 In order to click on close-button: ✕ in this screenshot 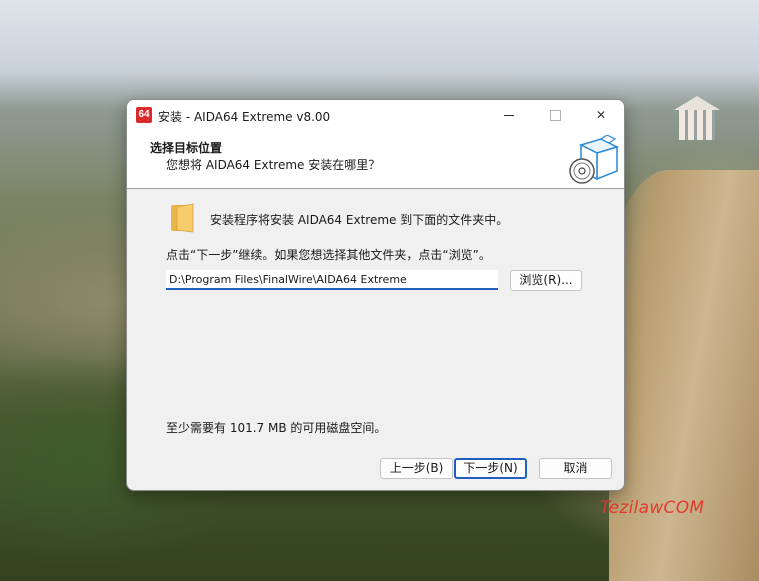, I will do `click(601, 115)`.